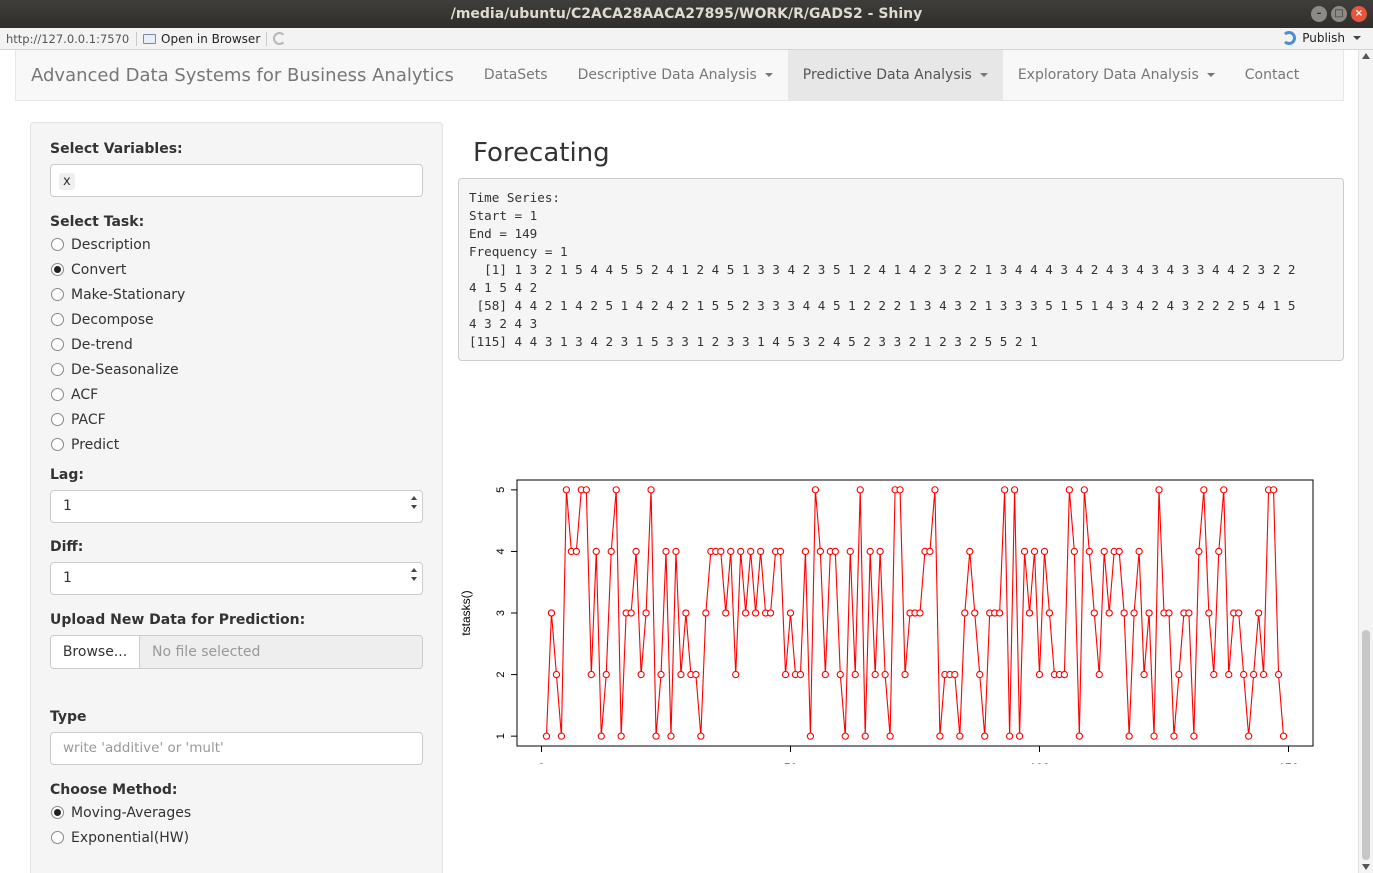  What do you see at coordinates (236, 812) in the screenshot?
I see `method-option: Moving-Averages` at bounding box center [236, 812].